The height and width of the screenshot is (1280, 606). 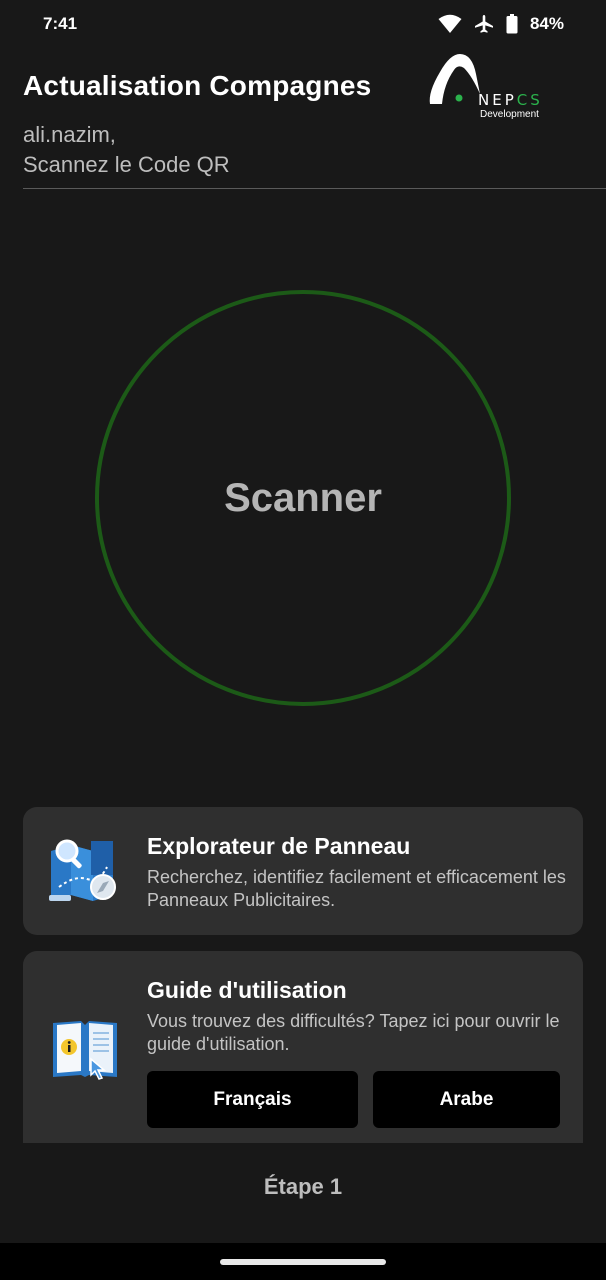 I want to click on battery-icon, so click(x=512, y=24).